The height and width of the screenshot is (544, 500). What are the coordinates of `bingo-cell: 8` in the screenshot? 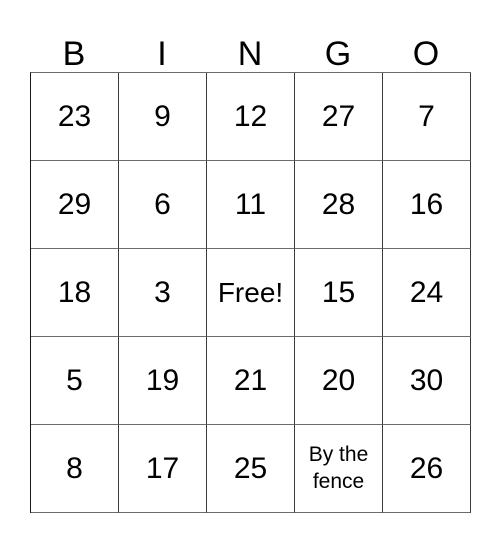 It's located at (75, 469).